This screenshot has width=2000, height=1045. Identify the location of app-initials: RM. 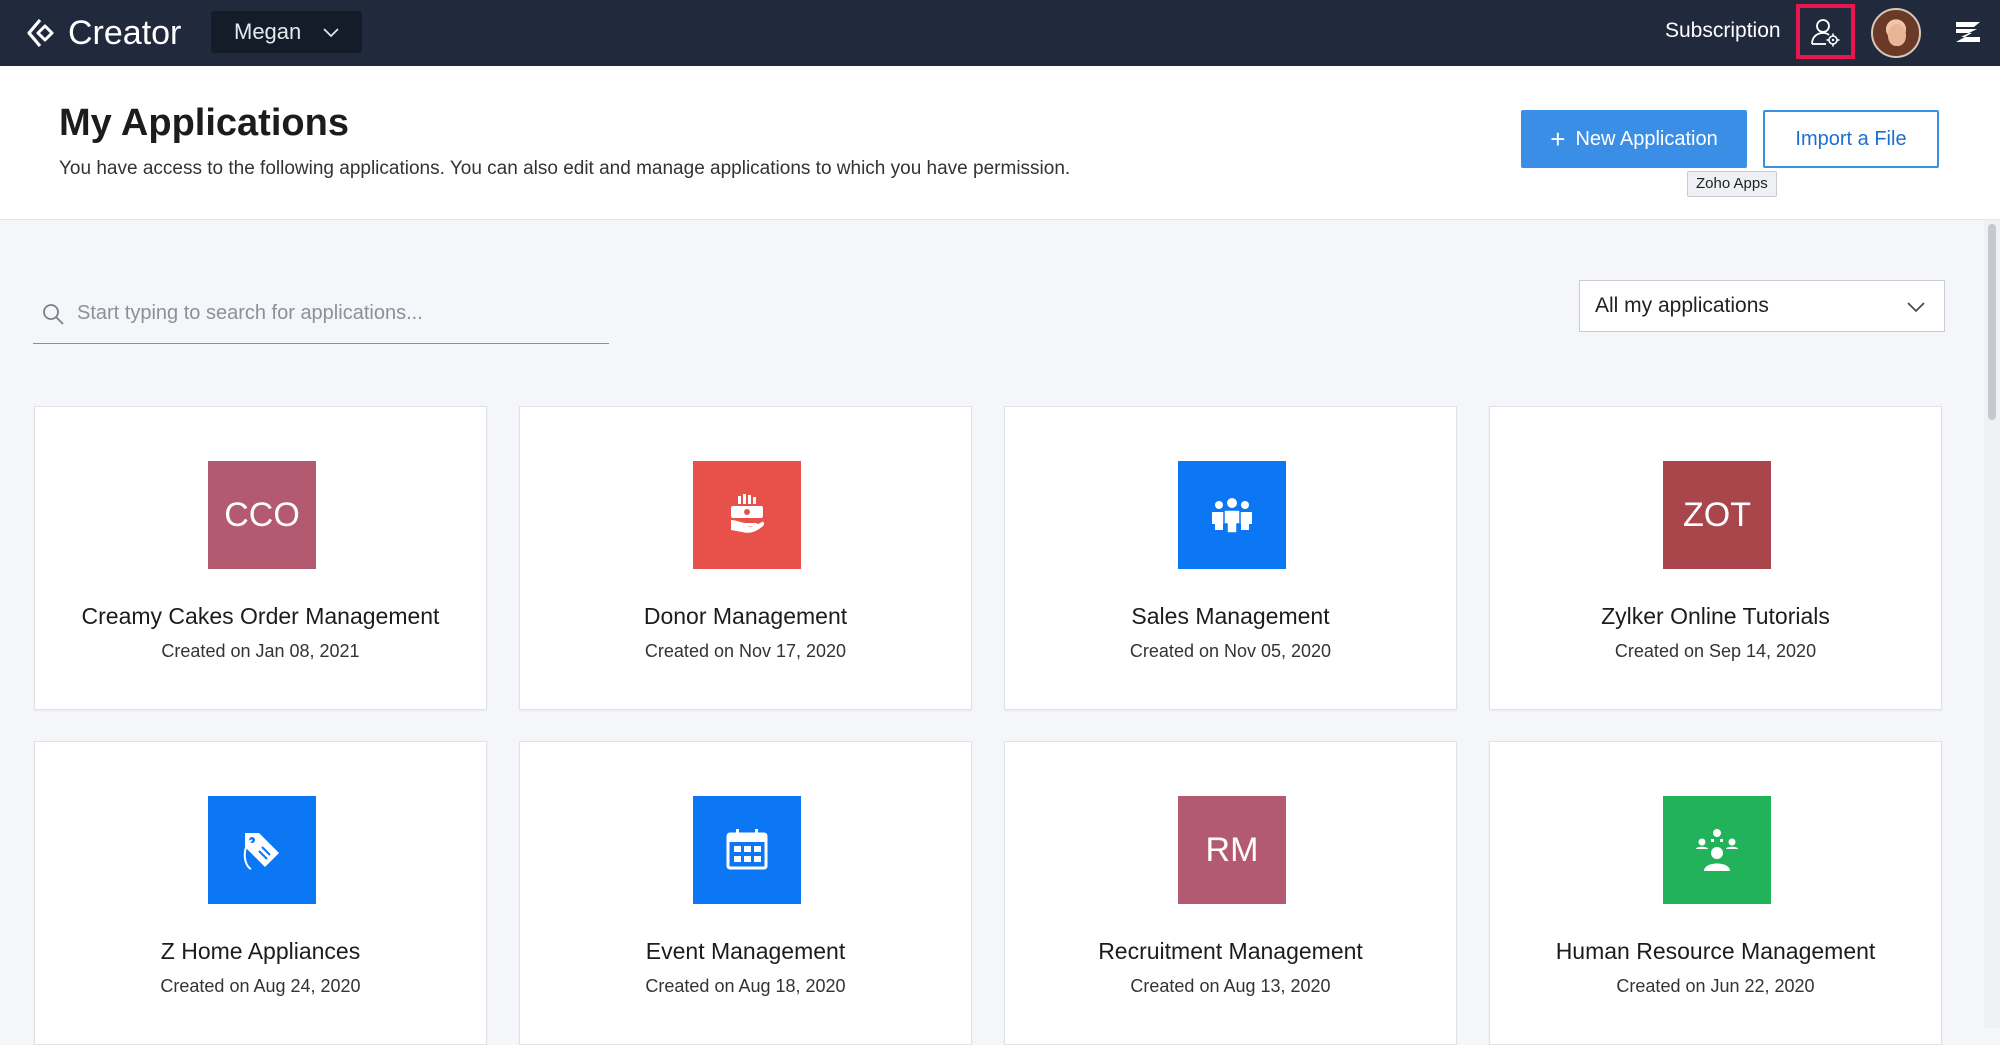
(1232, 849).